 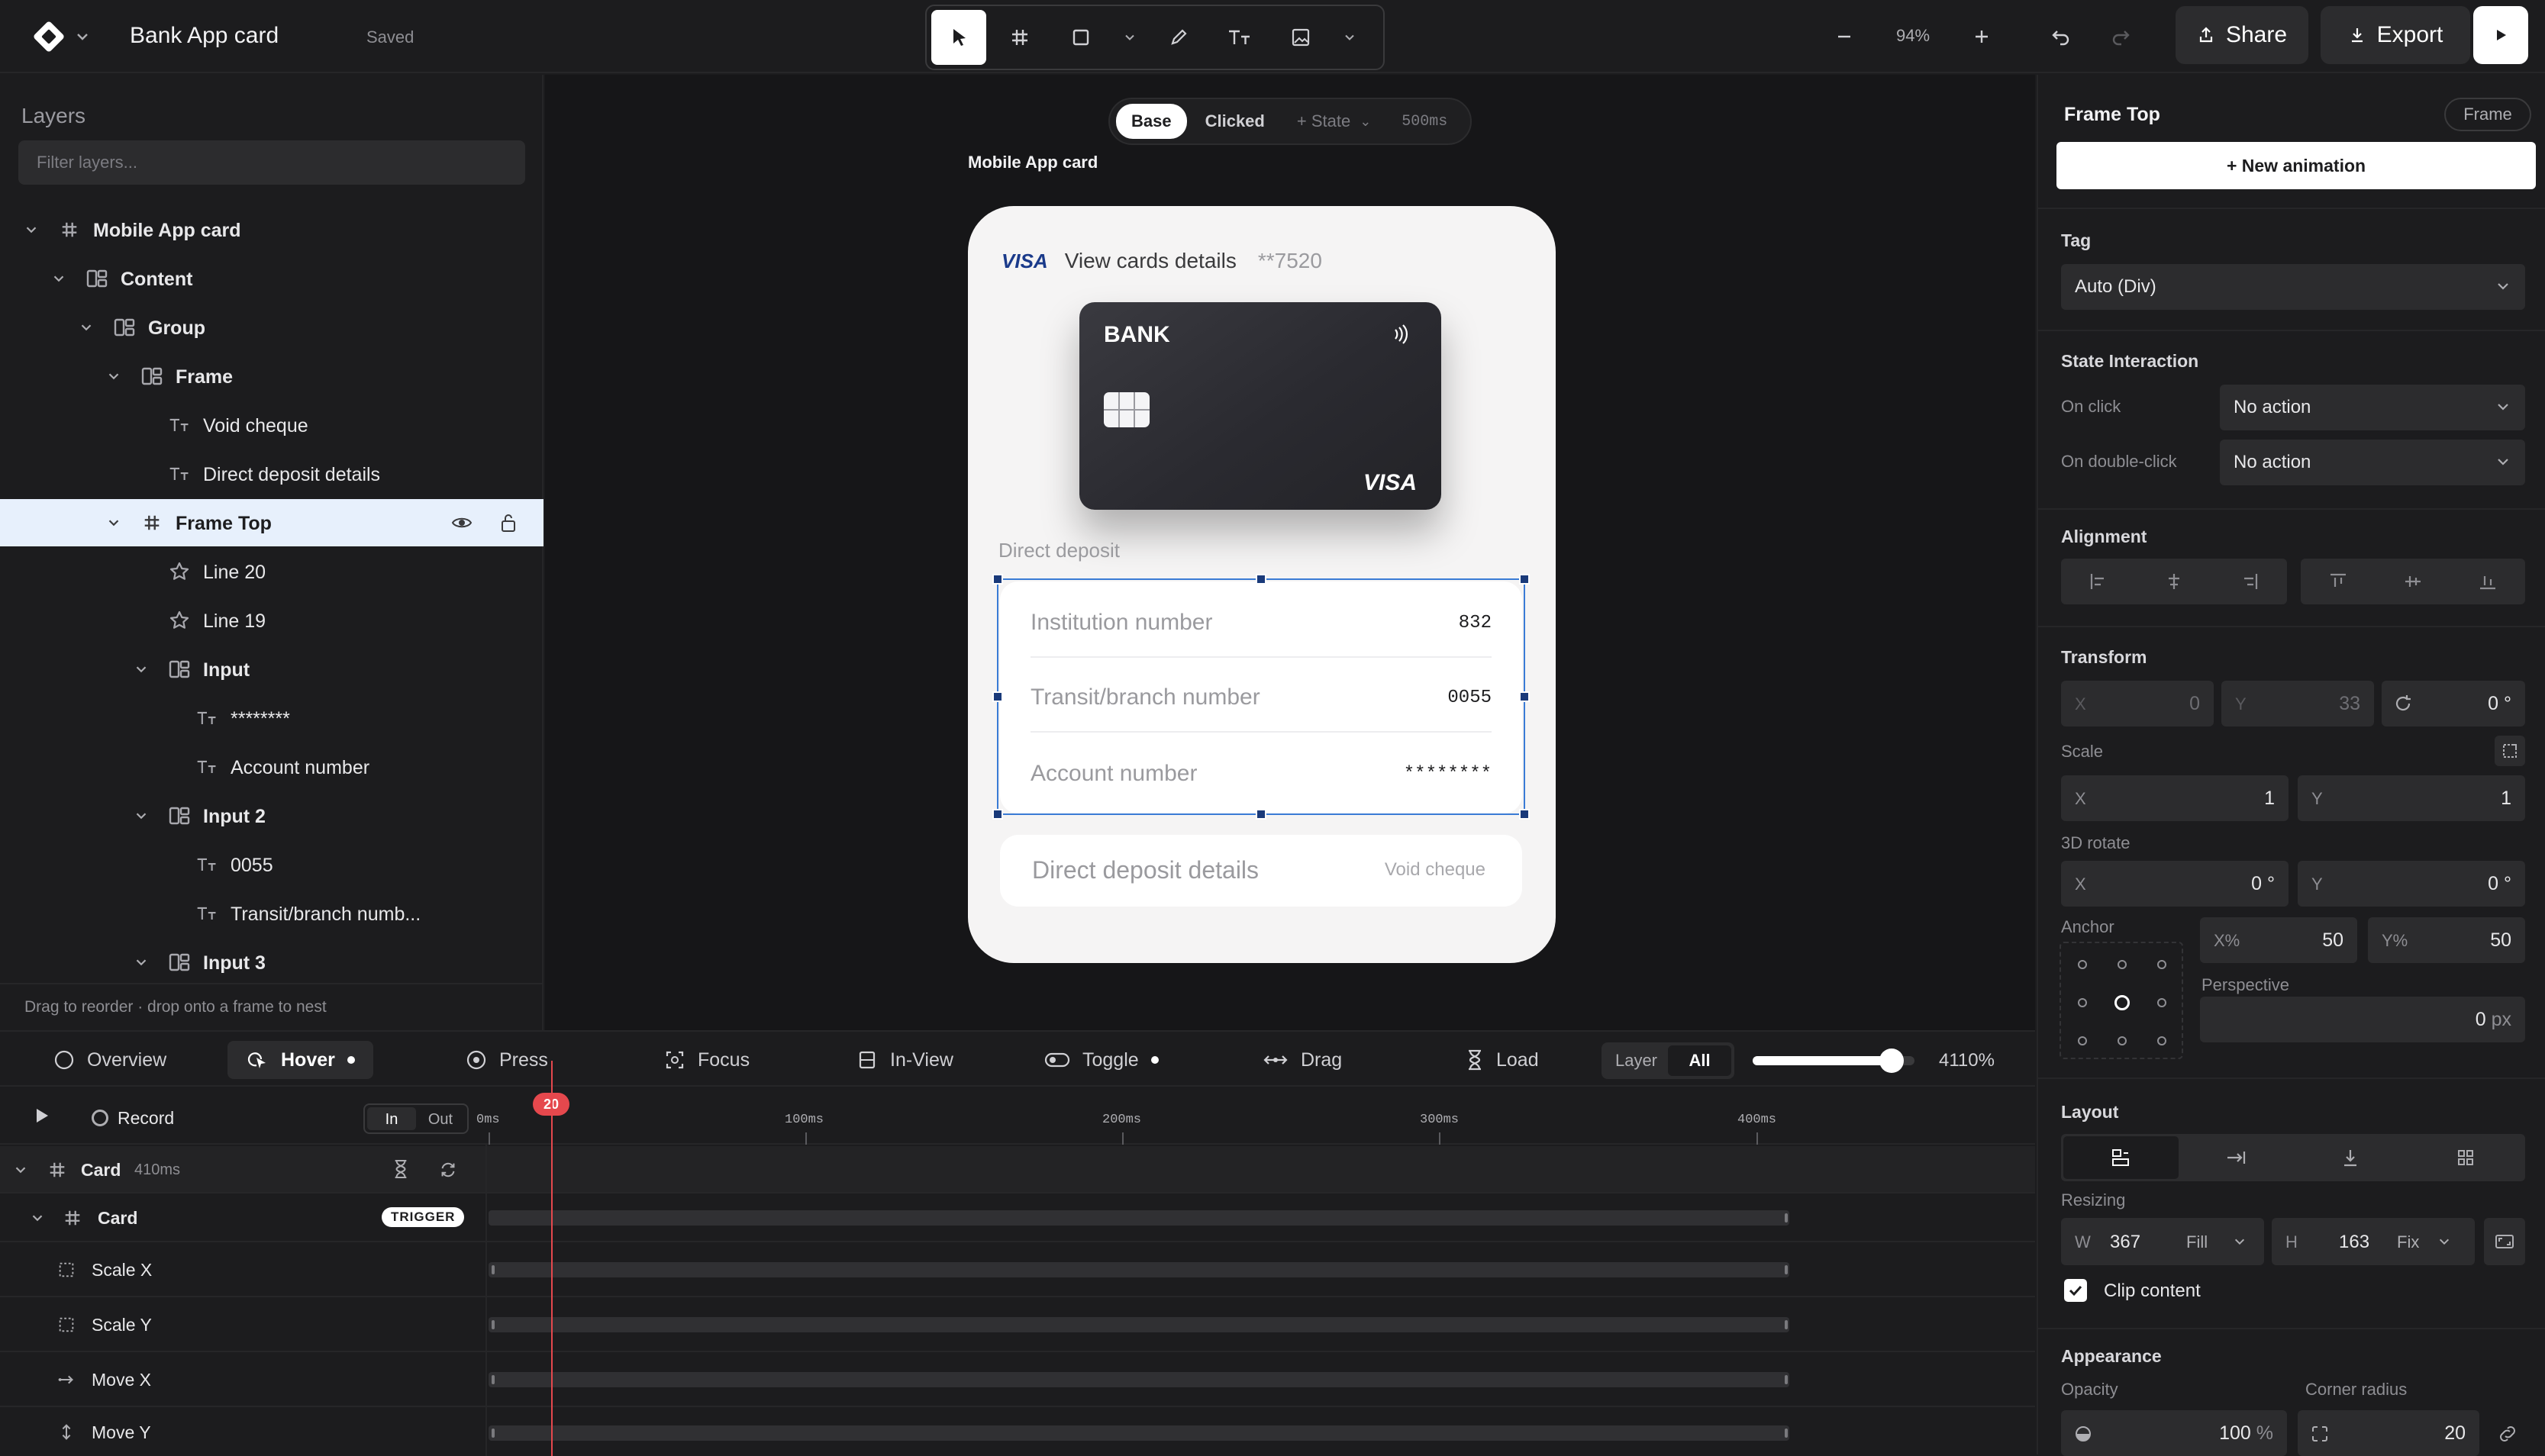 I want to click on layer-row: Frame Top, so click(x=272, y=522).